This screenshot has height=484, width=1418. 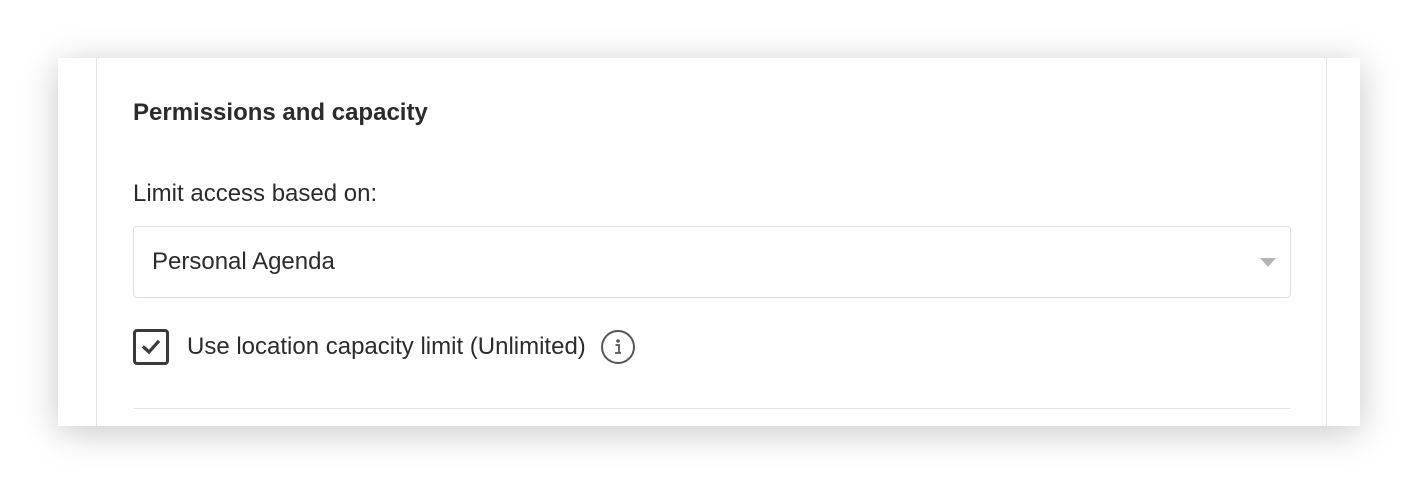 What do you see at coordinates (617, 347) in the screenshot?
I see `info-icon` at bounding box center [617, 347].